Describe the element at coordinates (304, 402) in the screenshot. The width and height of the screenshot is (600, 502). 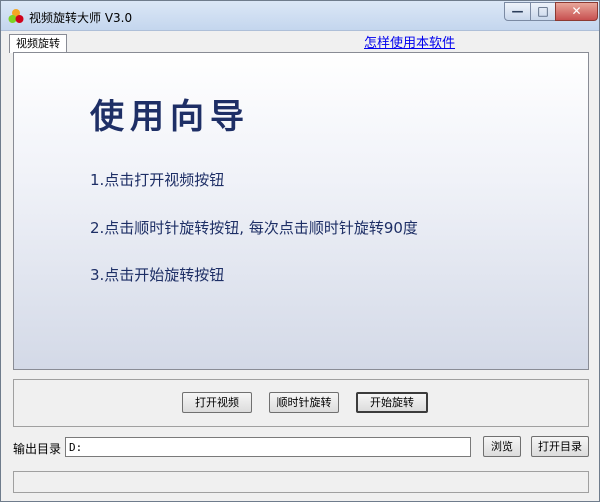
I see `rotate-clockwise-button: 顺时针旋转` at that location.